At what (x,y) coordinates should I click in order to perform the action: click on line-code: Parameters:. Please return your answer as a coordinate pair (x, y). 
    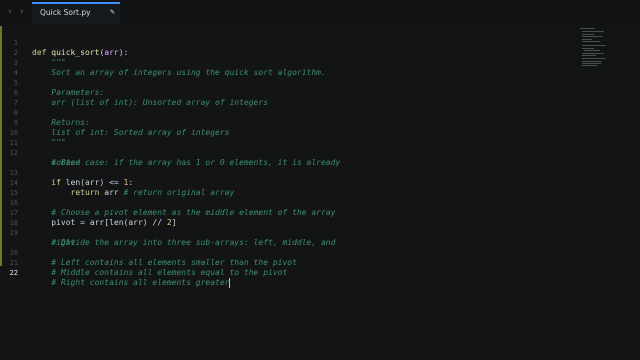
    Looking at the image, I should click on (68, 92).